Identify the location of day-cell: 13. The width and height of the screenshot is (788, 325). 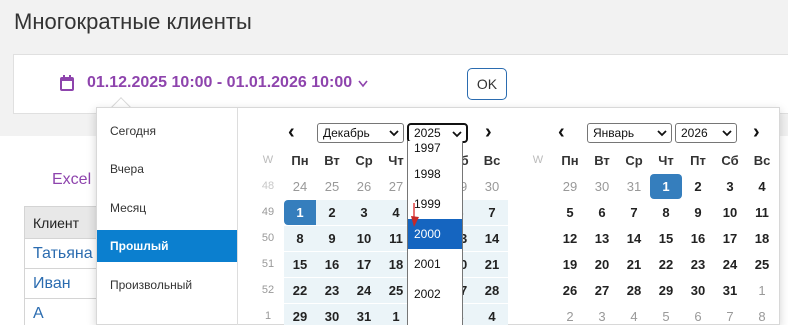
(602, 238).